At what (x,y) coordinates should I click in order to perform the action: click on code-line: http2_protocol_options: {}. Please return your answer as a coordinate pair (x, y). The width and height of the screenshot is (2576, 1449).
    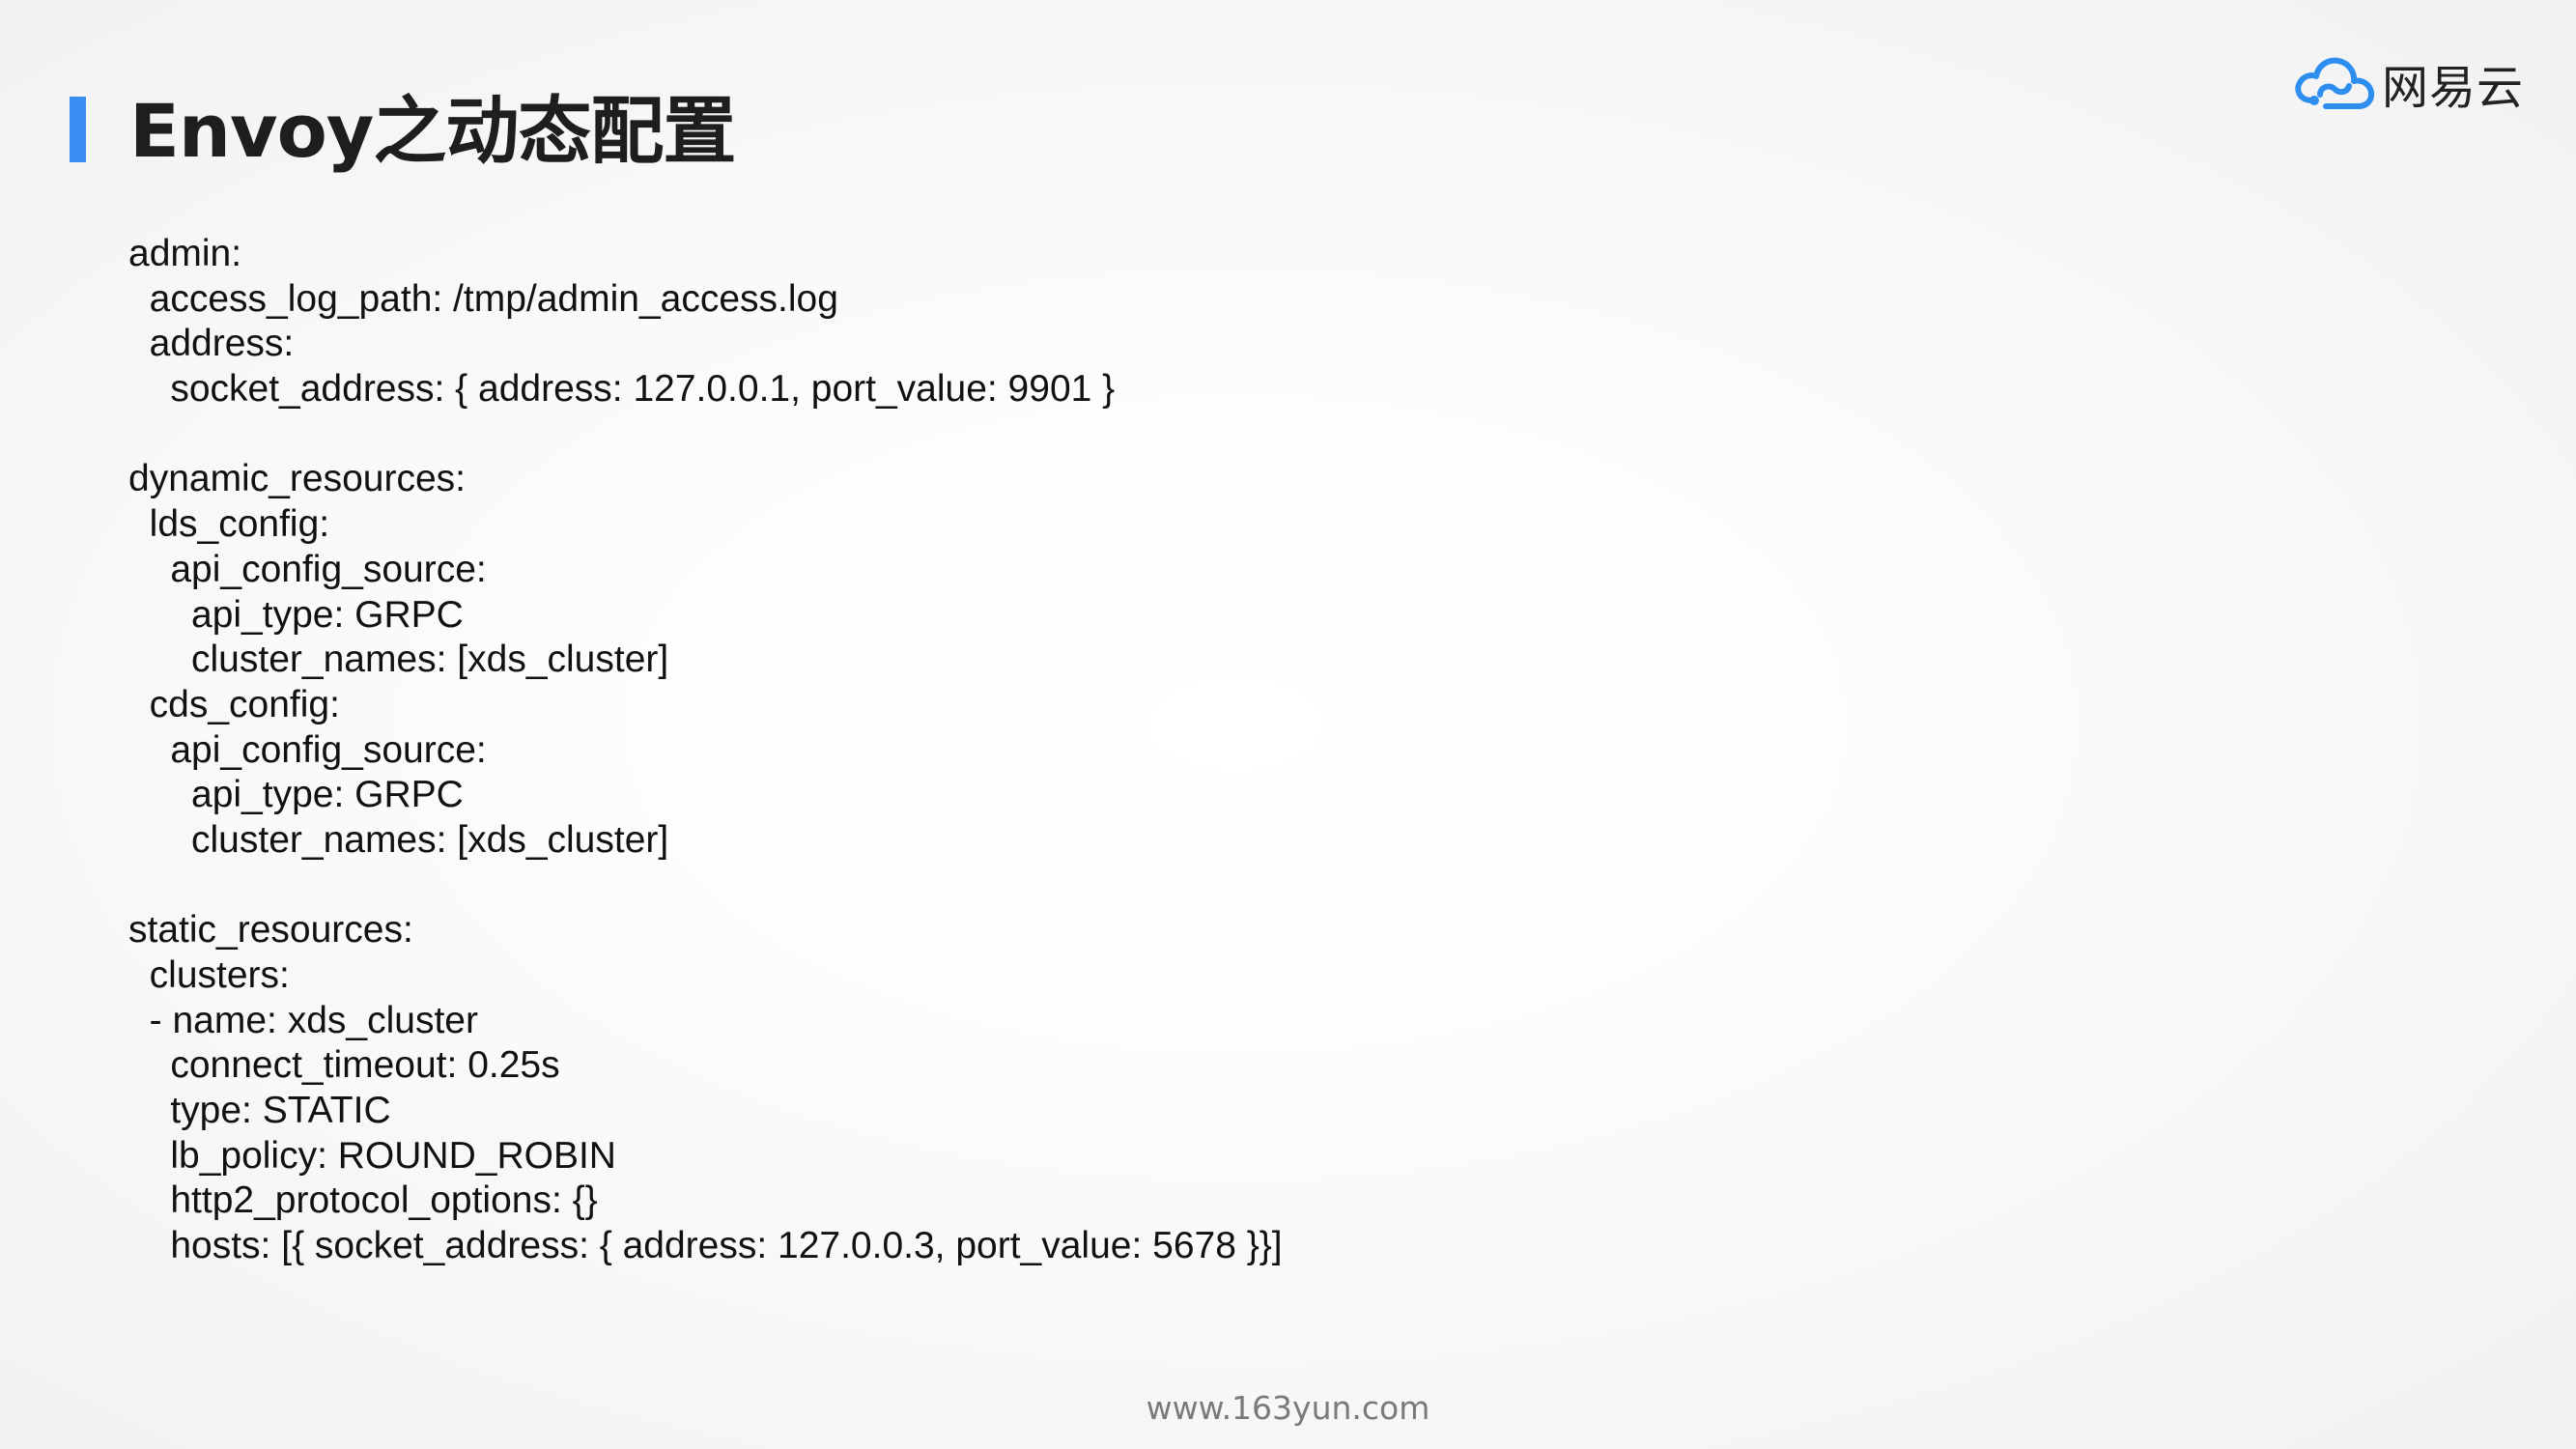
    Looking at the image, I should click on (363, 1200).